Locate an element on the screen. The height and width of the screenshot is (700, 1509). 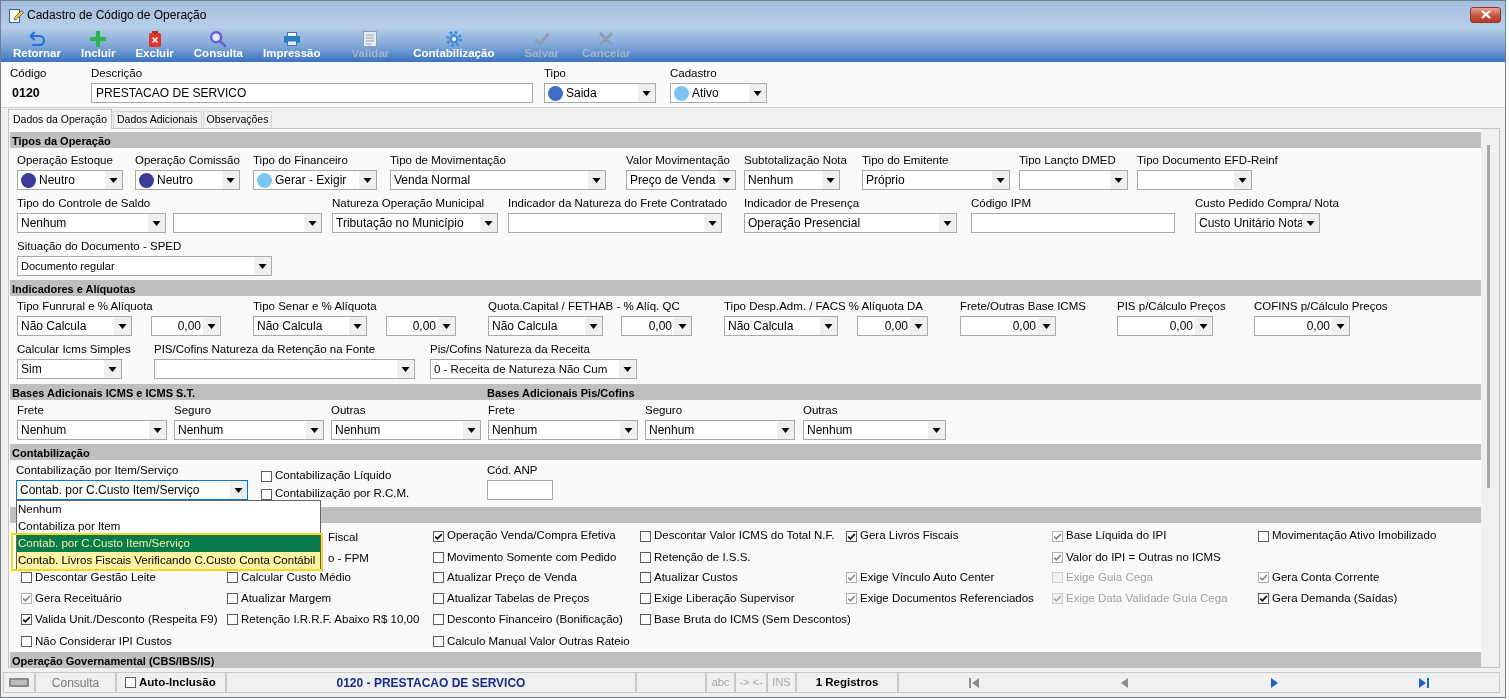
field-label: Cód. ANP is located at coordinates (512, 470).